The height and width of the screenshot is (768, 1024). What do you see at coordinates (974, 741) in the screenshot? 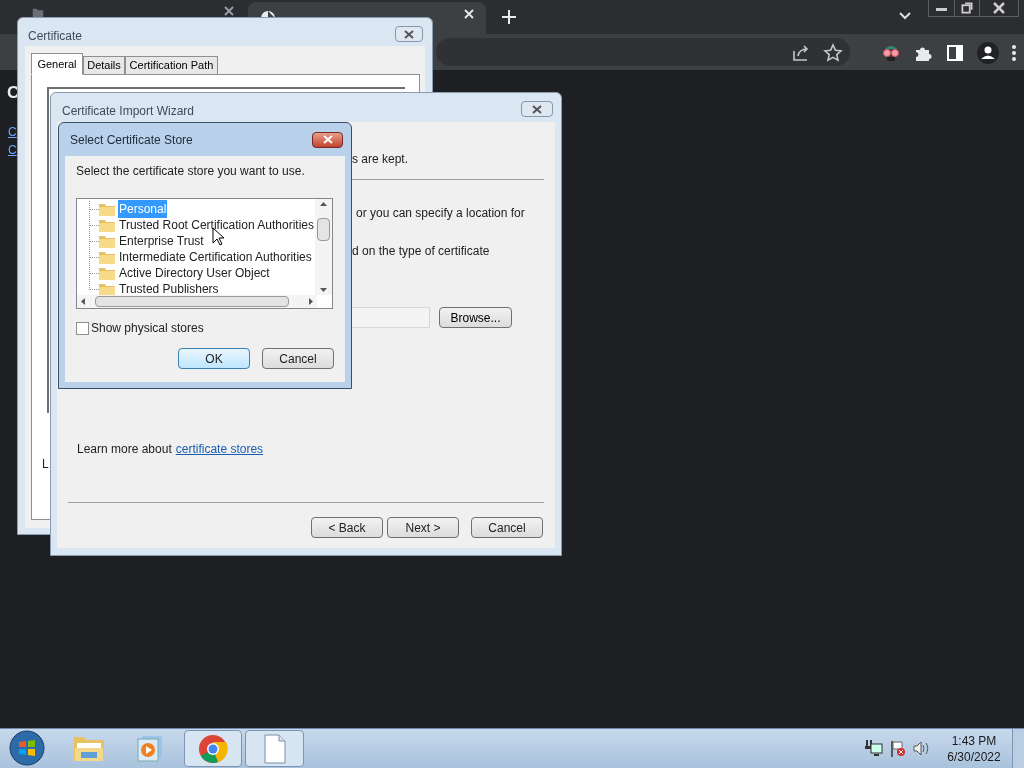
I see `clock-time: 1:43 PM` at bounding box center [974, 741].